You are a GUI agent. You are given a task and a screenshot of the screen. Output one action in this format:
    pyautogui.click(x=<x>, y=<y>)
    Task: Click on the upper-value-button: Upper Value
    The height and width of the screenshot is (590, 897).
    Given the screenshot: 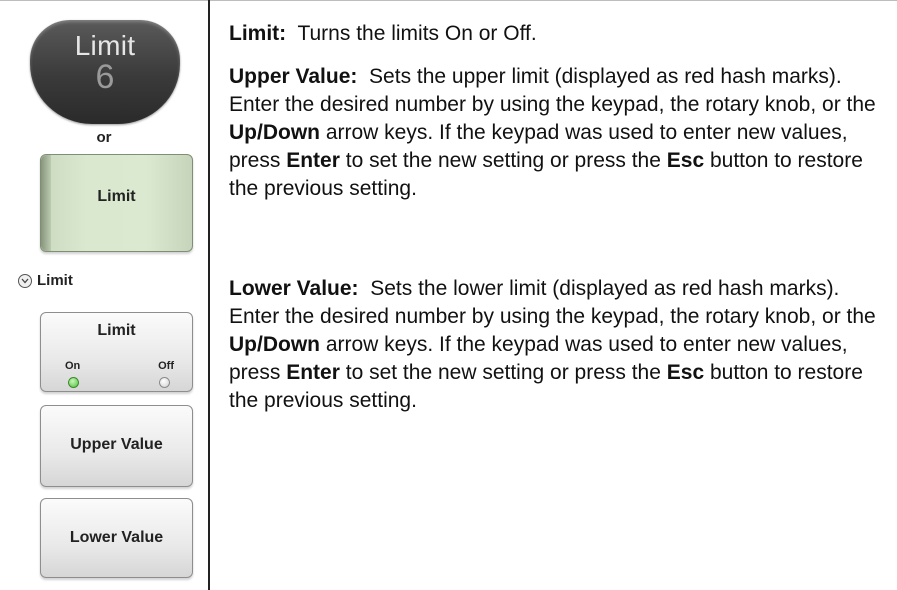 What is the action you would take?
    pyautogui.click(x=116, y=446)
    